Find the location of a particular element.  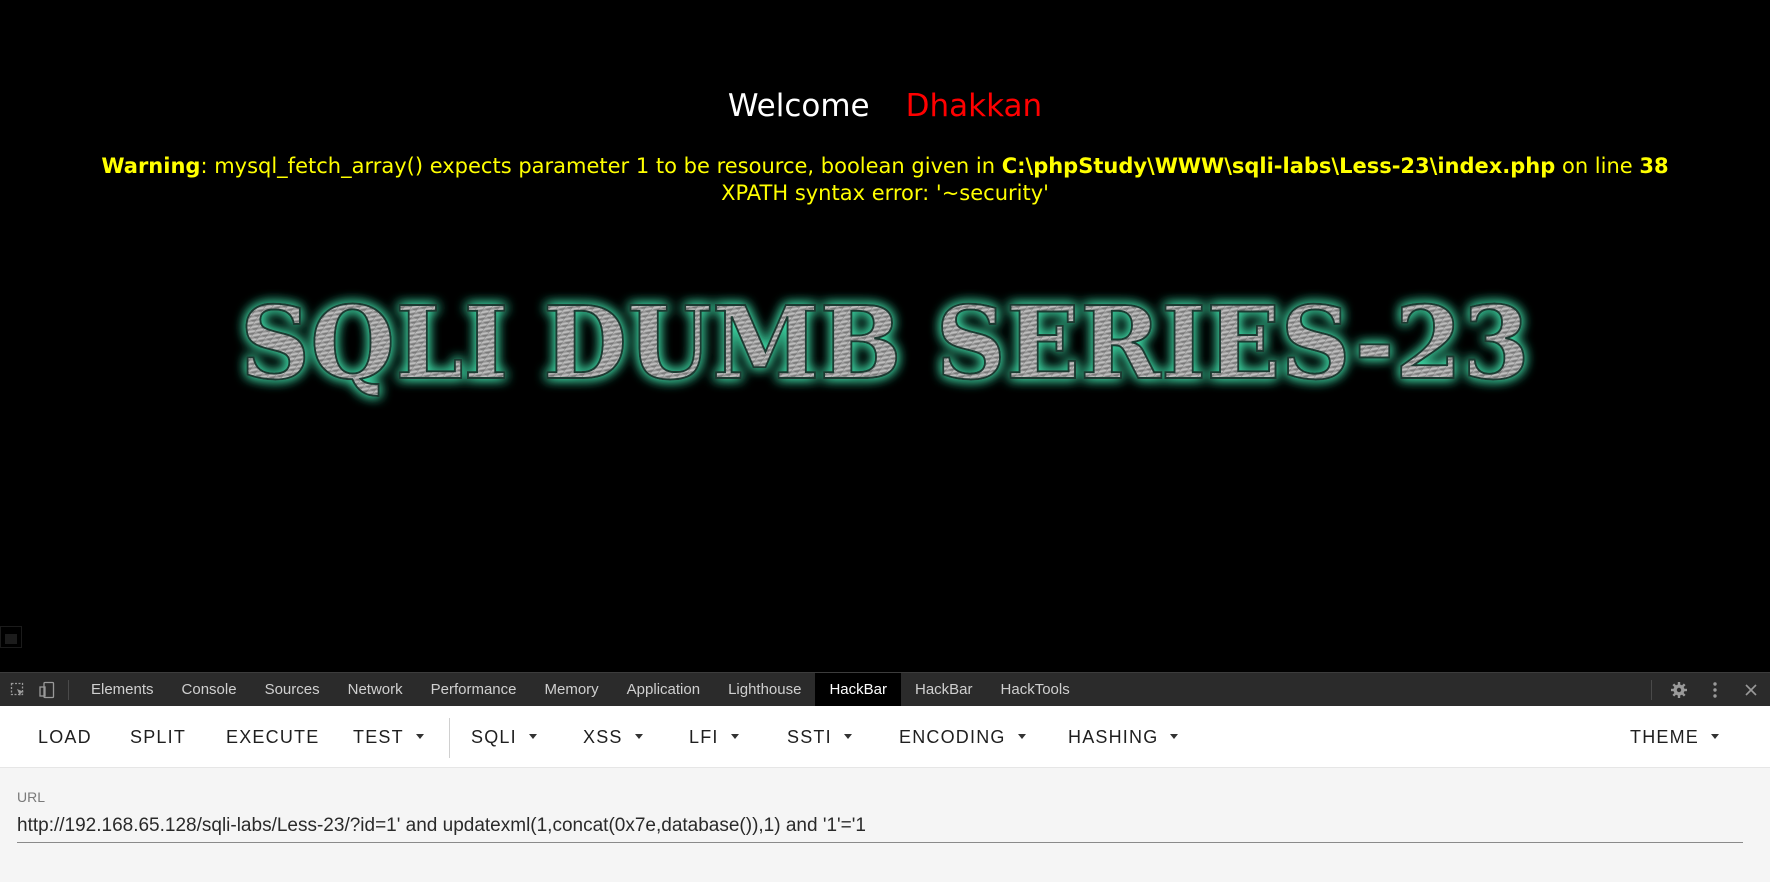

tab-hacktools: HackTools is located at coordinates (1035, 690).